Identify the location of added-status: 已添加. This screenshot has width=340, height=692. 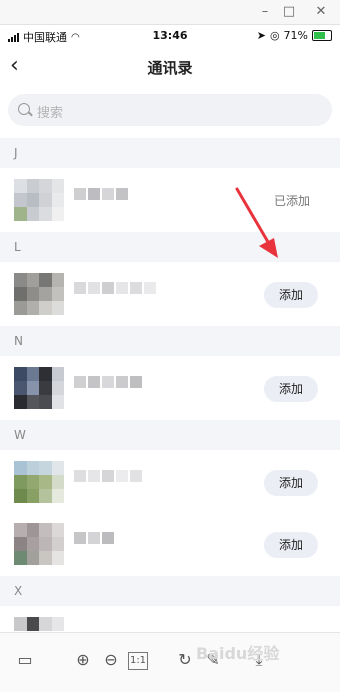
(291, 201).